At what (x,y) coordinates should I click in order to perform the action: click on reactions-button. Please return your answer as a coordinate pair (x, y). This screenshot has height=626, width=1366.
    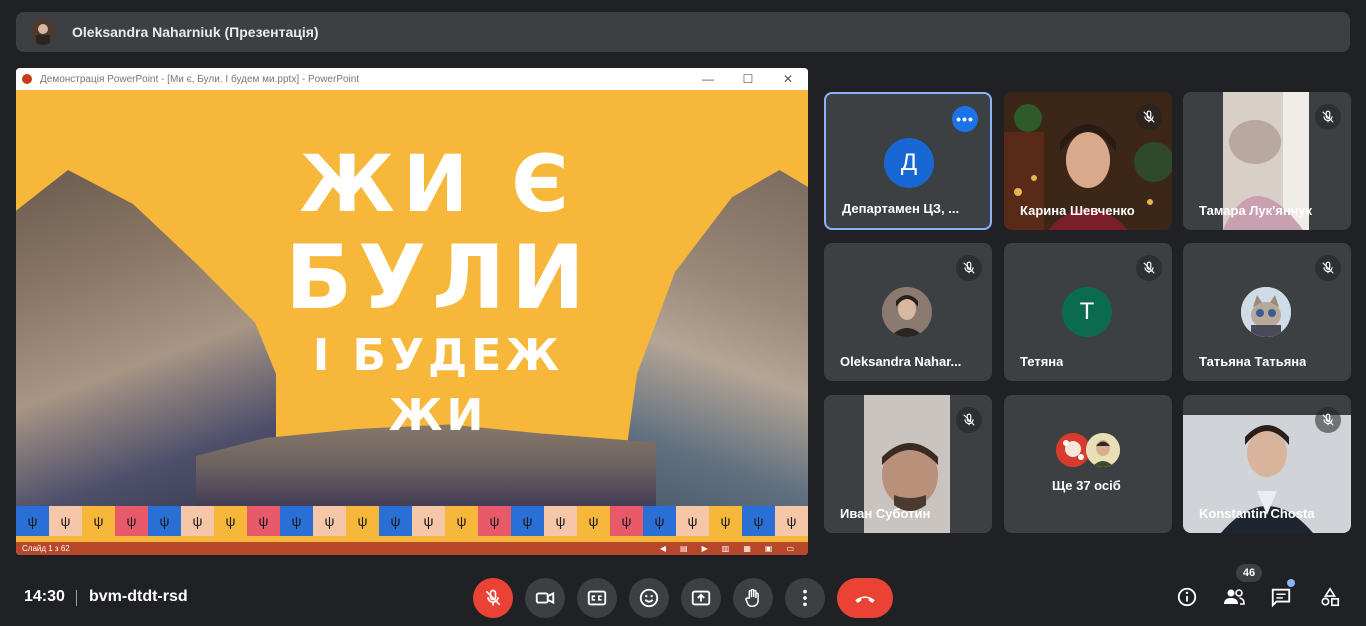
    Looking at the image, I should click on (649, 598).